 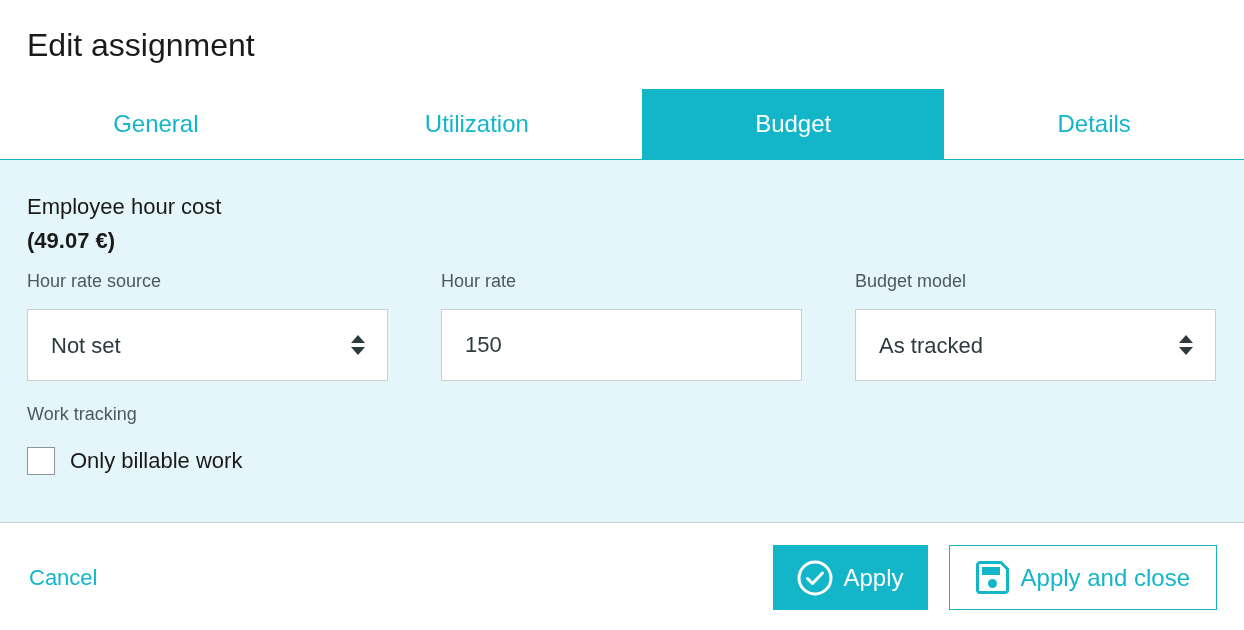 I want to click on cancel-link: Cancel, so click(x=63, y=577).